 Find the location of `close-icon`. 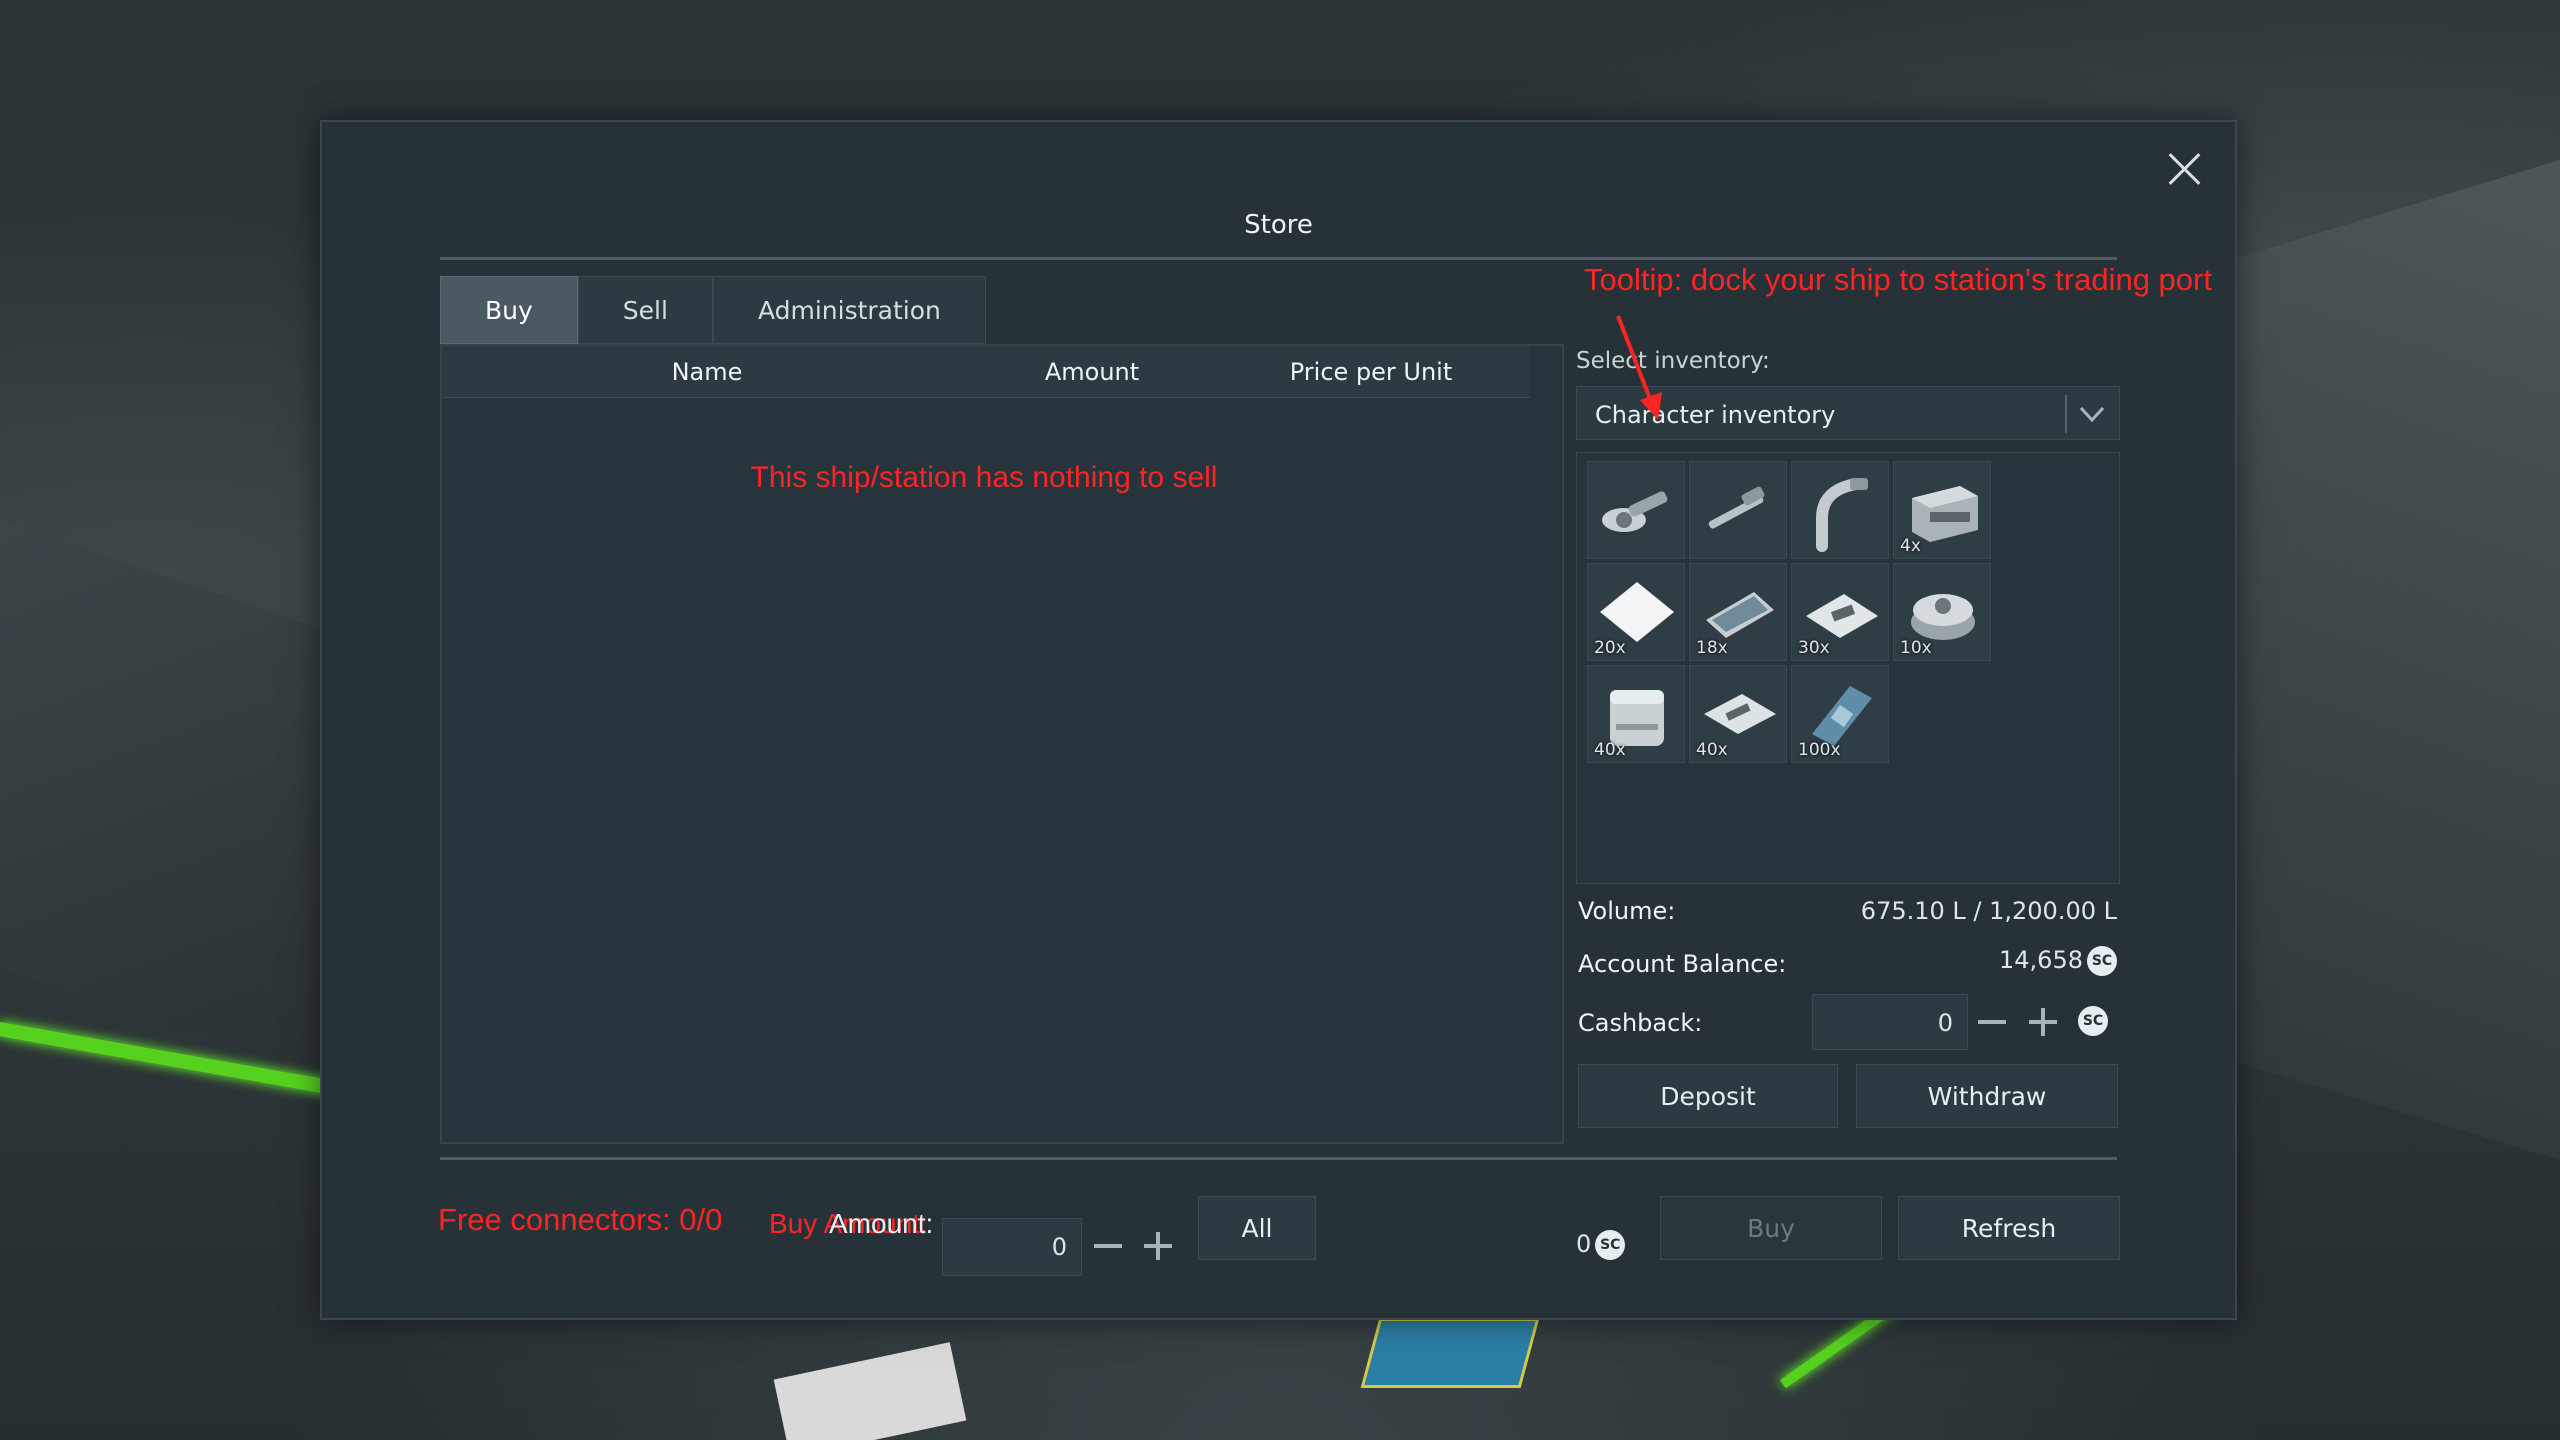

close-icon is located at coordinates (2184, 169).